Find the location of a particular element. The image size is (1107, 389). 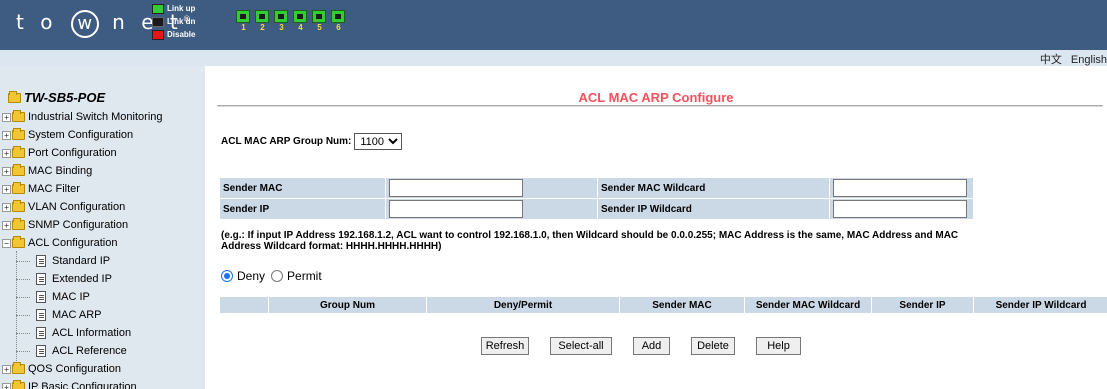

lang-chinese-link: 中文 is located at coordinates (1051, 60).